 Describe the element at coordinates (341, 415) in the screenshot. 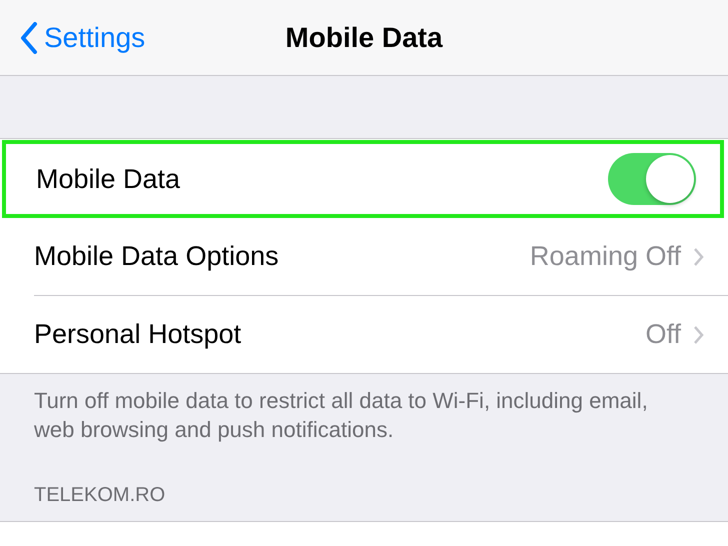

I see `footer-text: Turn off mobile data to restrict all data to Wi-Fi, including email, web browsing and push notifications.` at that location.